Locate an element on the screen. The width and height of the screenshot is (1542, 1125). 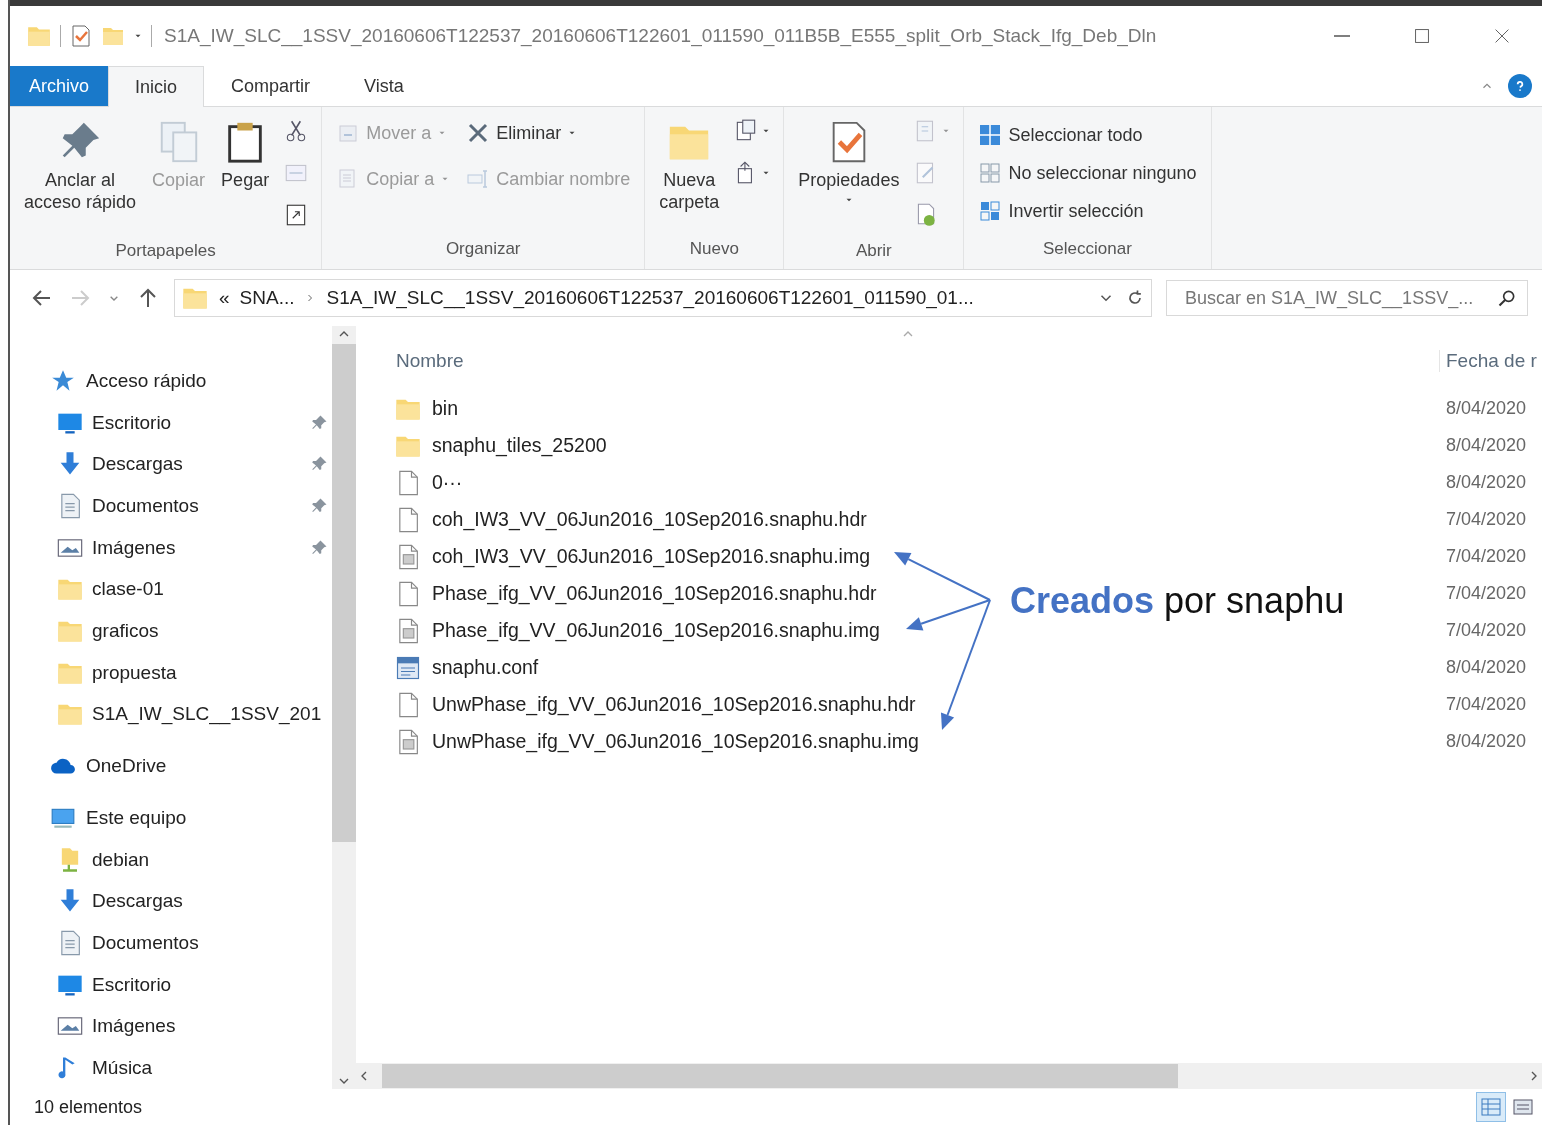
help-icon is located at coordinates (1520, 86).